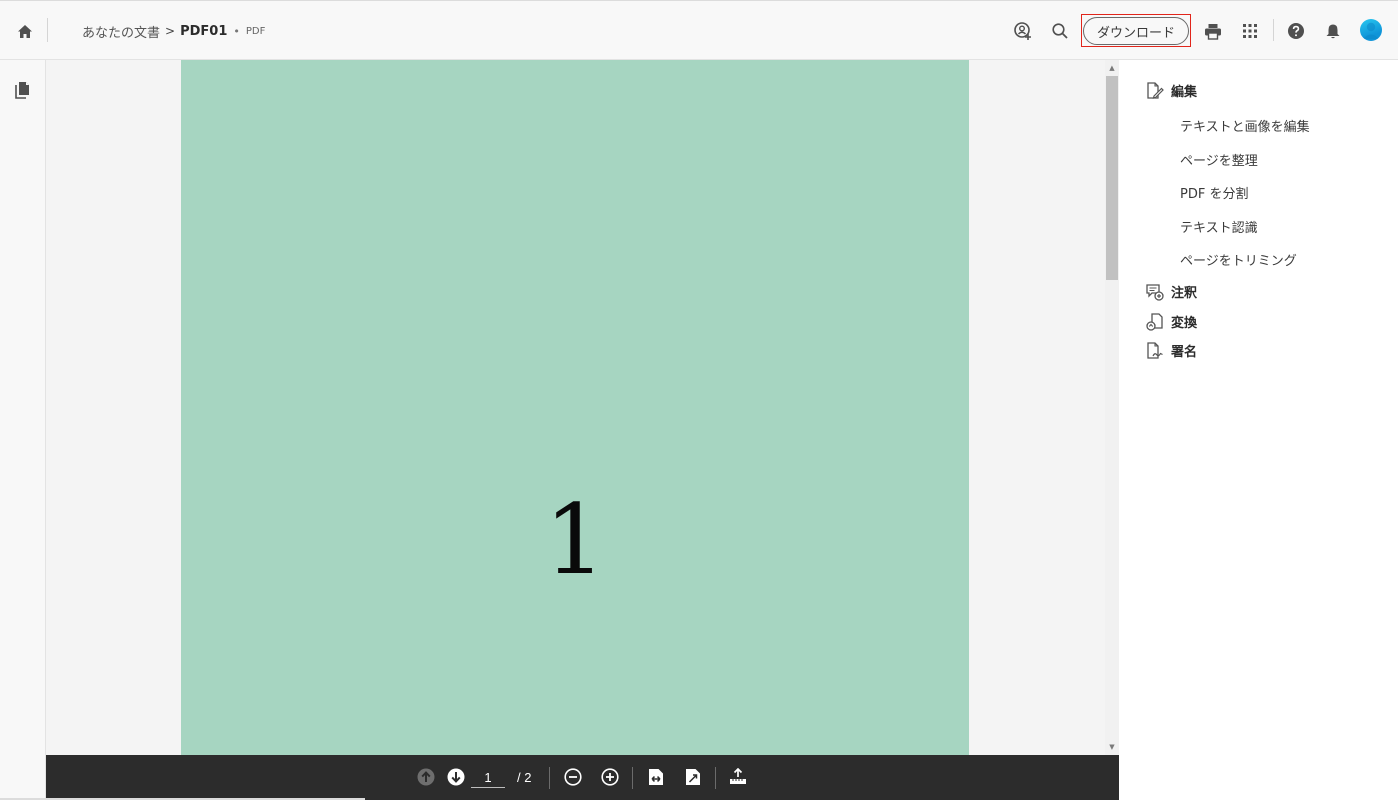  What do you see at coordinates (255, 31) in the screenshot?
I see `document-type: PDF` at bounding box center [255, 31].